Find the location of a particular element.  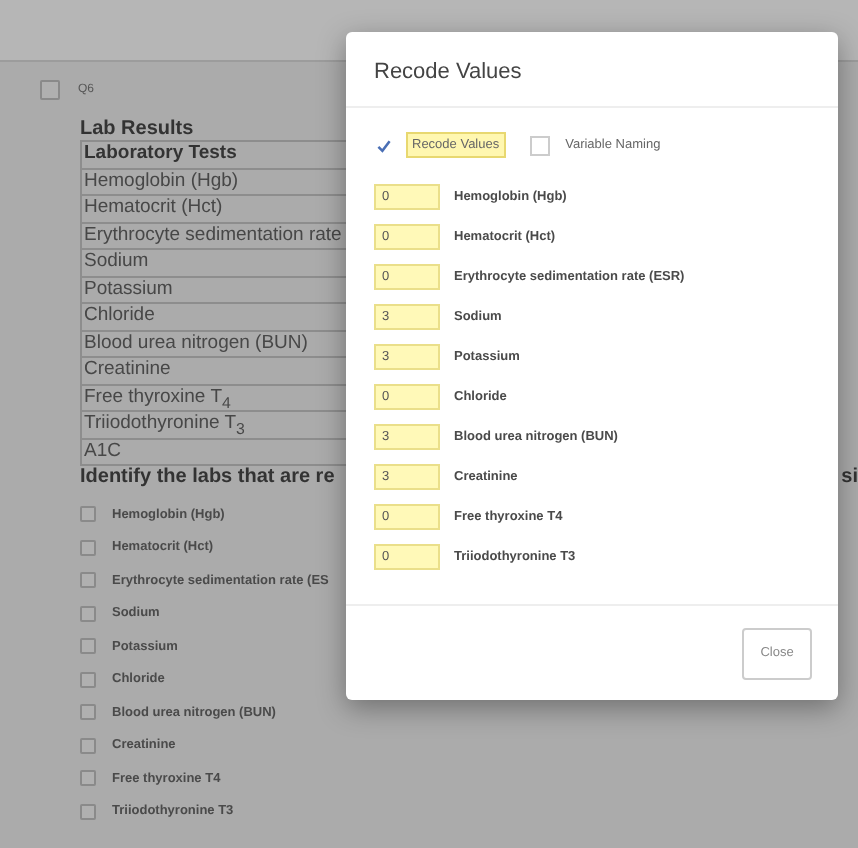

question-prompt-fragment: si is located at coordinates (849, 477).